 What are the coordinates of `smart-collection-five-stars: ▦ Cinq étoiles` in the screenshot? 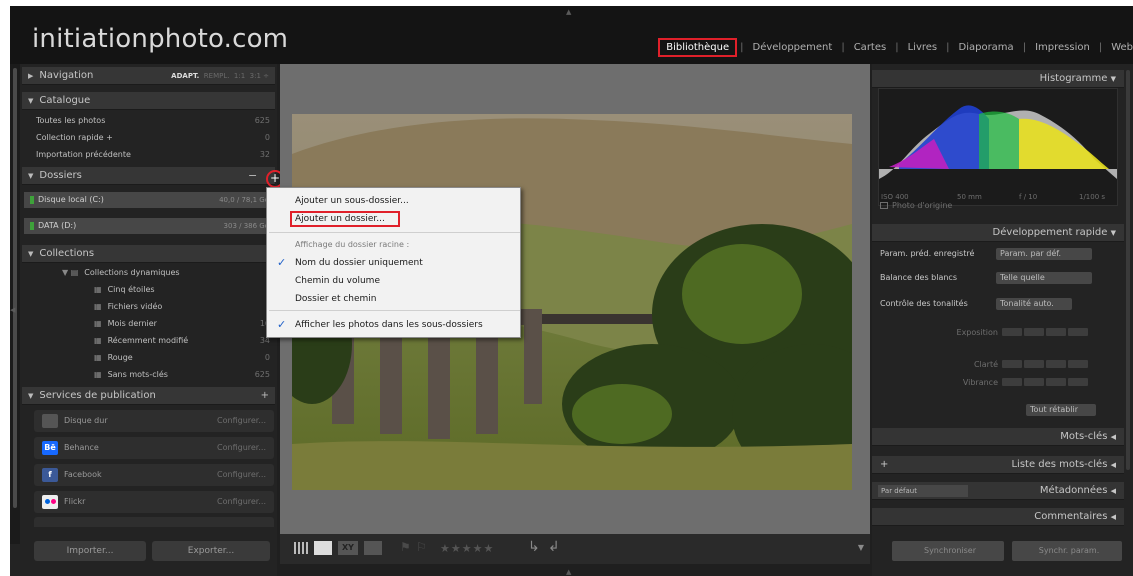 It's located at (149, 289).